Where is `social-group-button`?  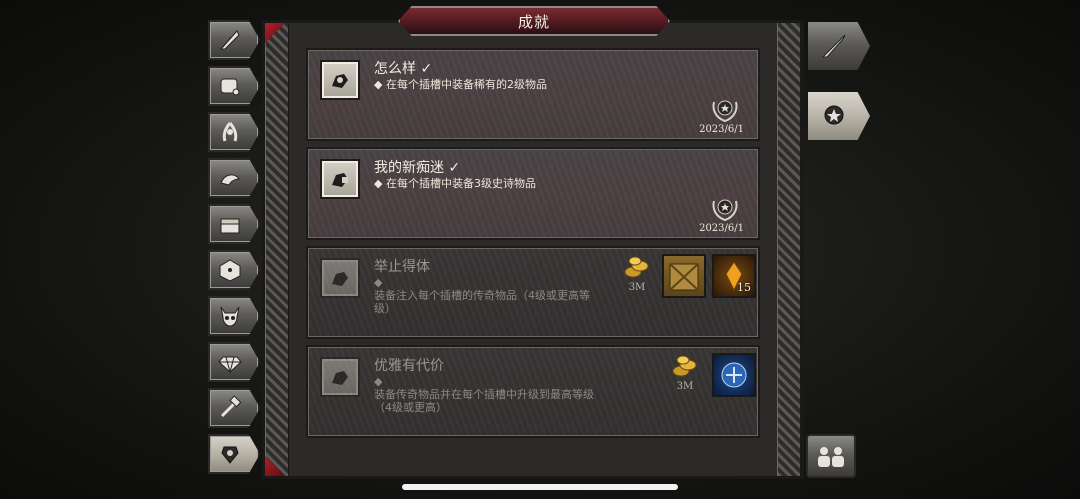
social-group-button is located at coordinates (831, 456).